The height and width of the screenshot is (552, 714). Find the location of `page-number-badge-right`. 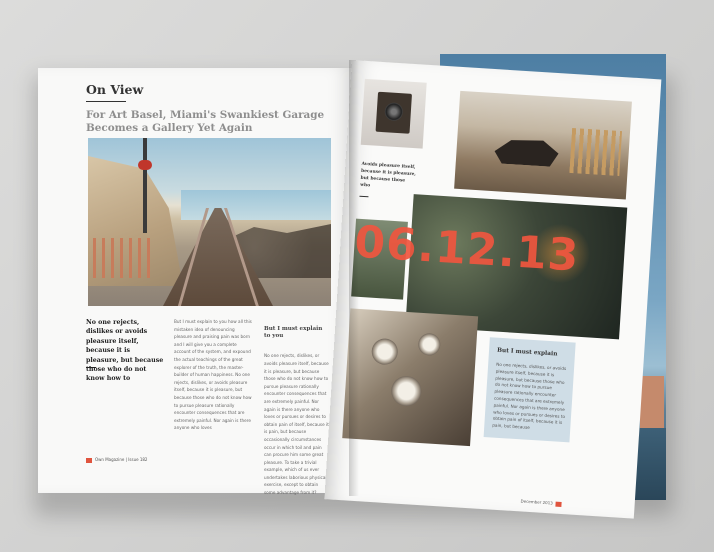

page-number-badge-right is located at coordinates (558, 504).